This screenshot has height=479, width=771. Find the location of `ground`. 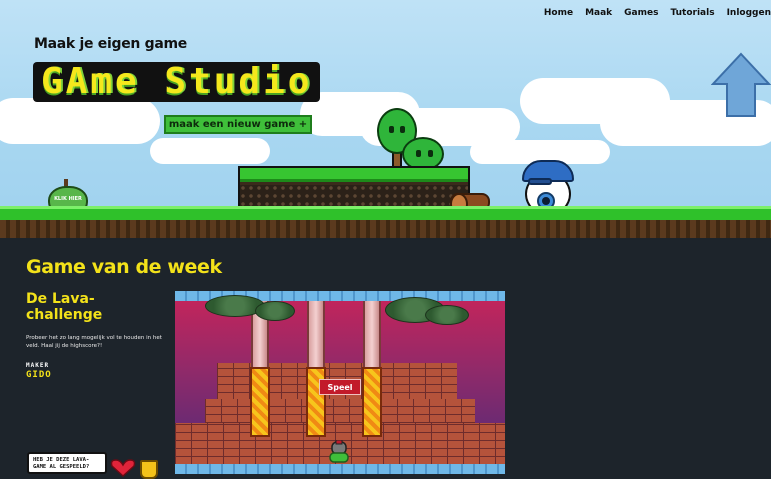

ground is located at coordinates (385, 222).